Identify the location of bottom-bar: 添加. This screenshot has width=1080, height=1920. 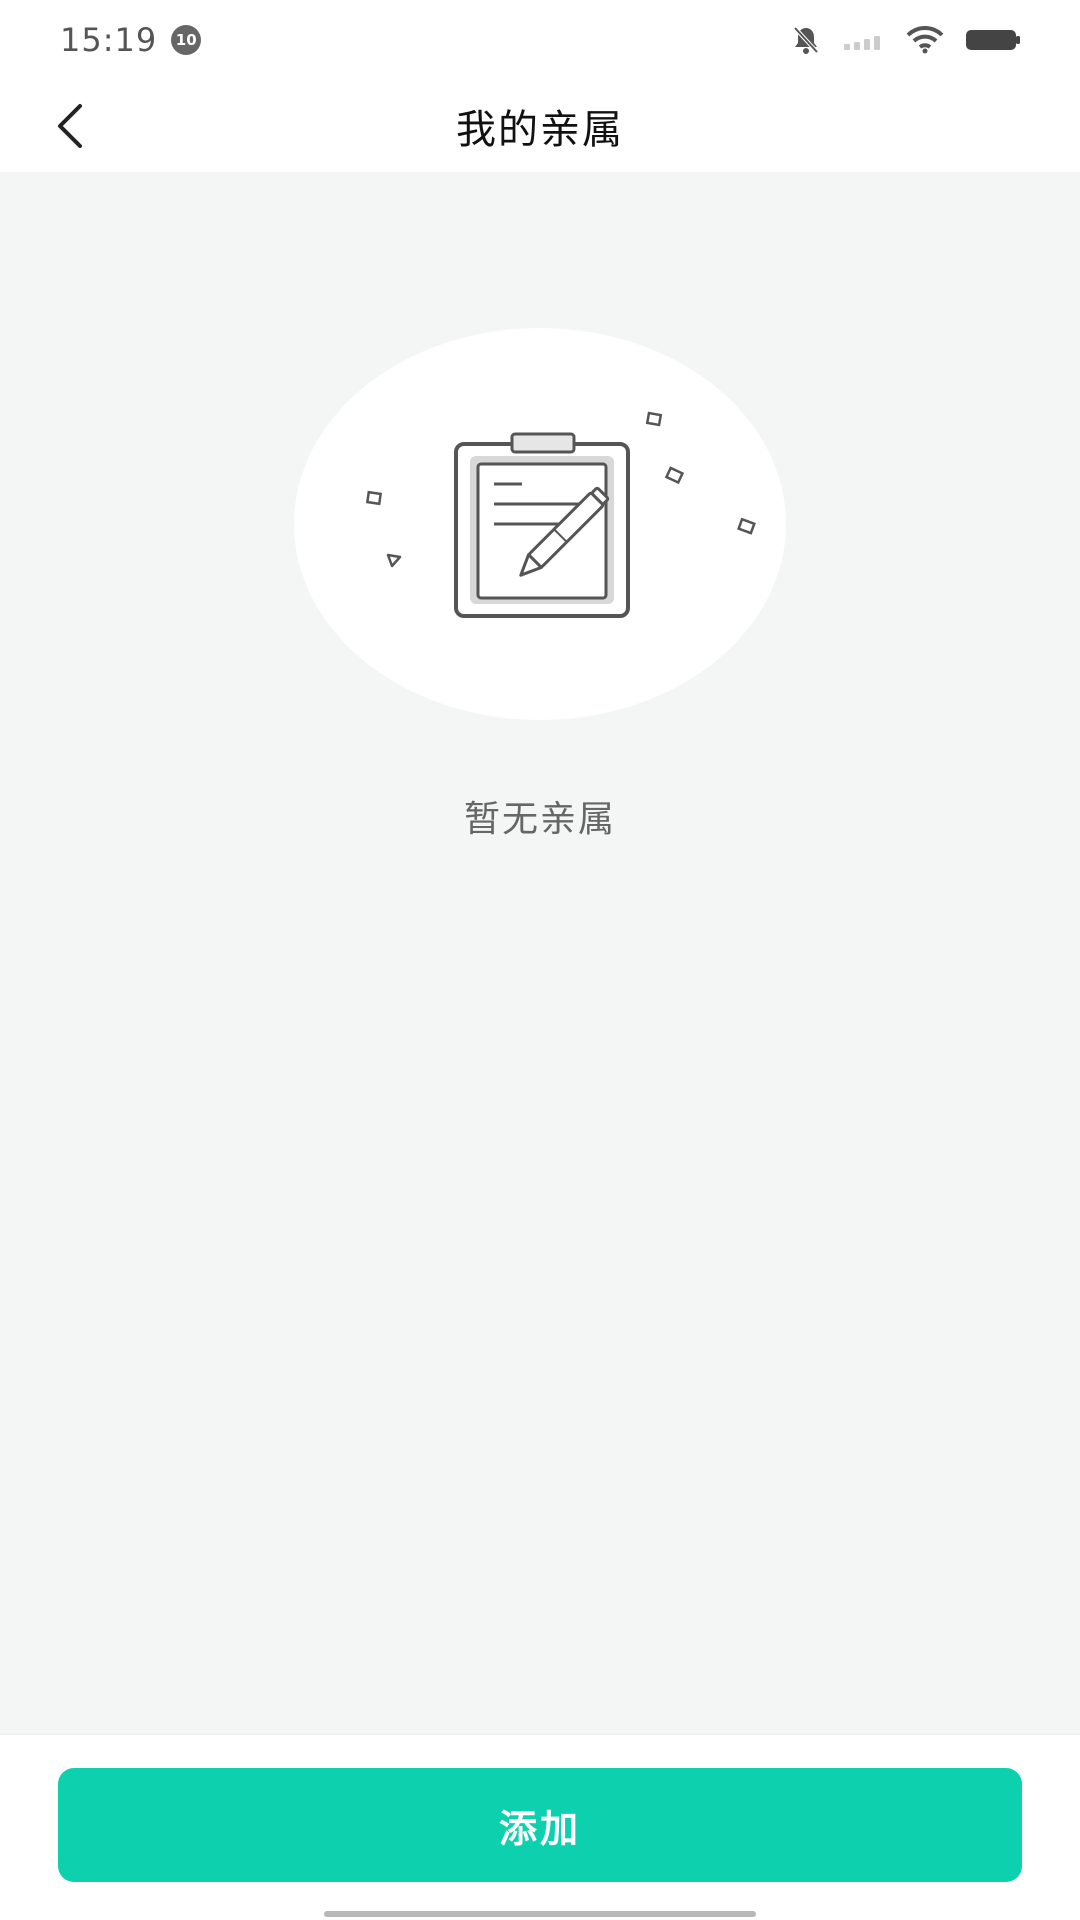
(540, 1827).